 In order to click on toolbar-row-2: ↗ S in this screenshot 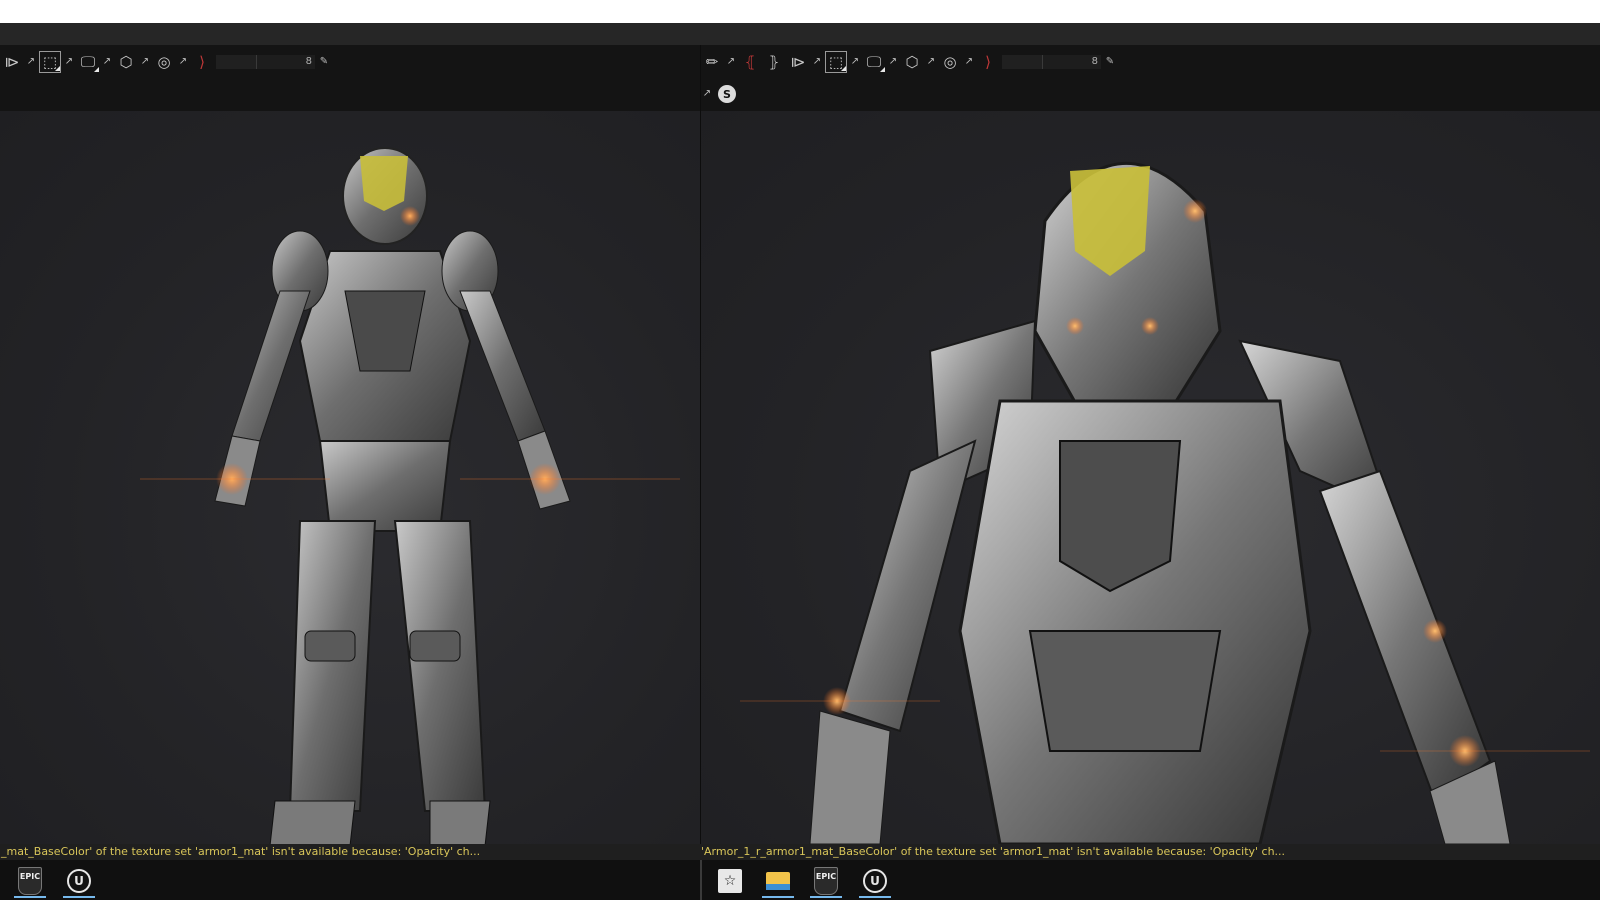, I will do `click(718, 94)`.